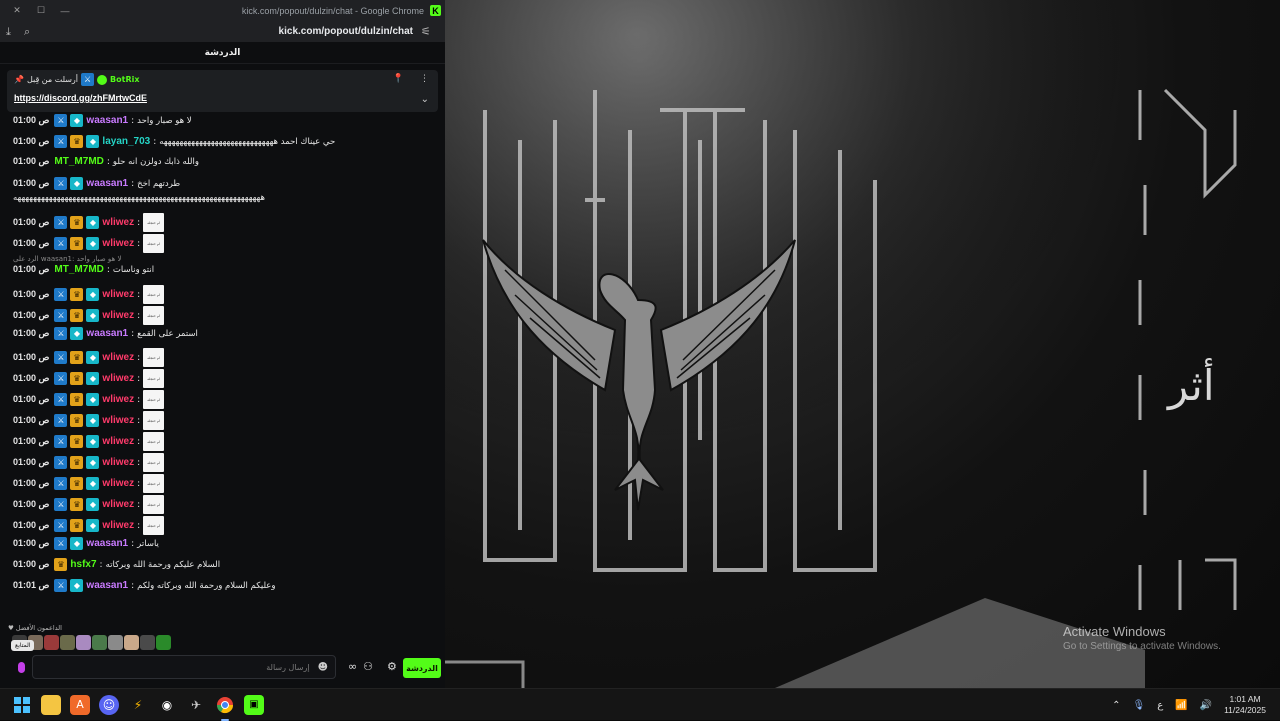 Image resolution: width=1280 pixels, height=721 pixels. Describe the element at coordinates (175, 667) in the screenshot. I see `chat-message-input` at that location.